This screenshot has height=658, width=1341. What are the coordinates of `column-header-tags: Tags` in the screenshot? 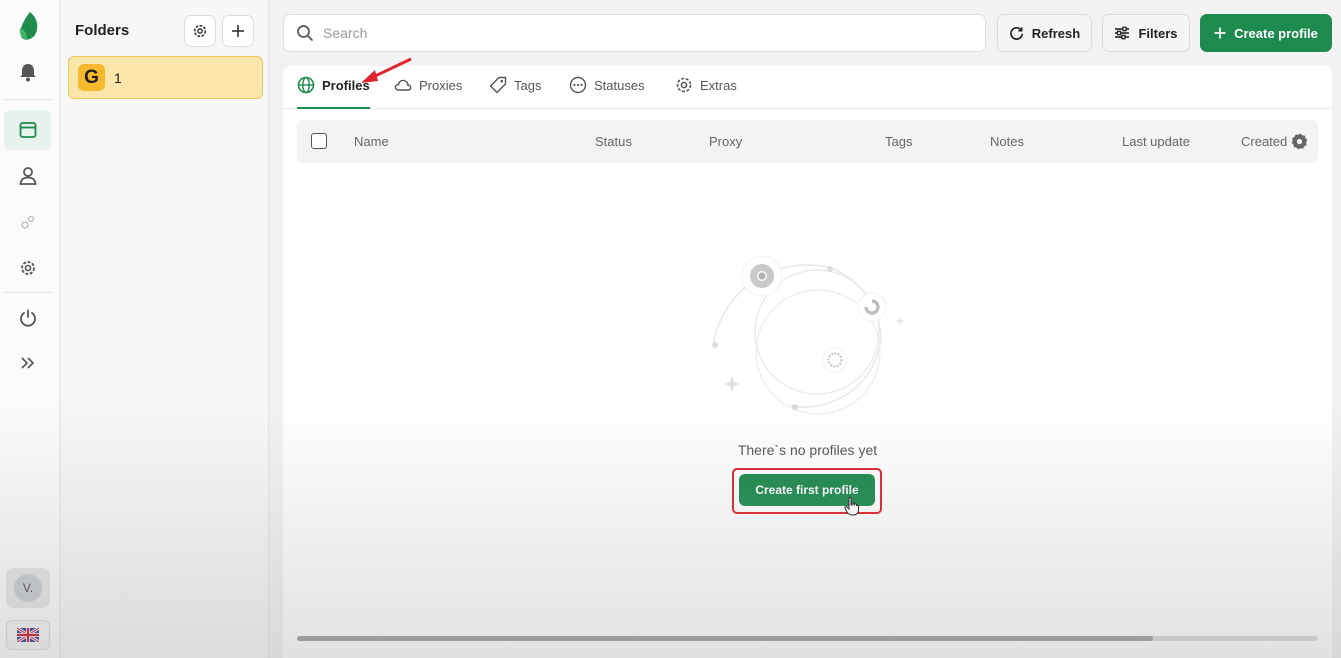 It's located at (898, 141).